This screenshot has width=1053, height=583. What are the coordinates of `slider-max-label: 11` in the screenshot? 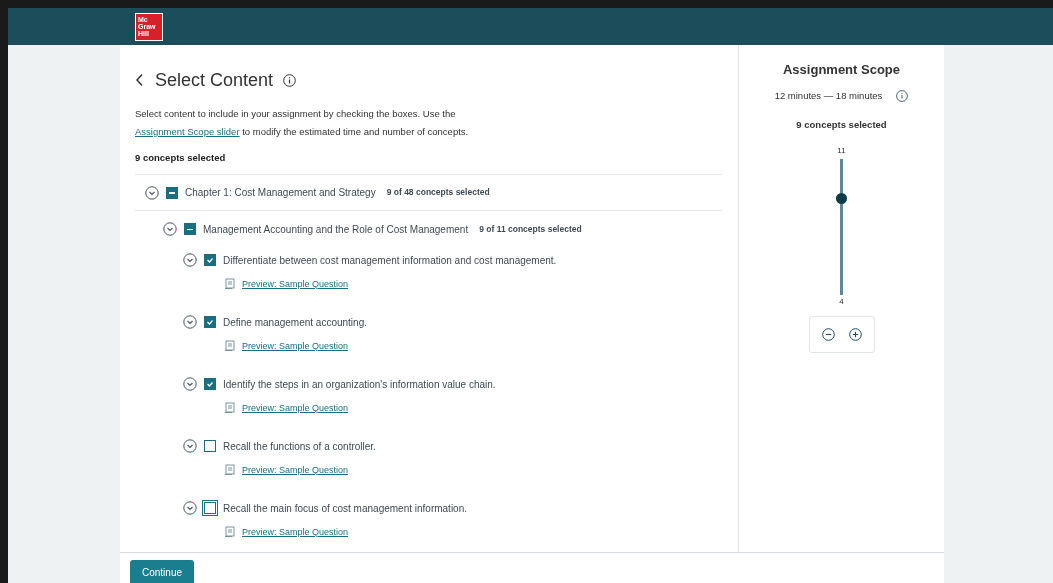 It's located at (841, 151).